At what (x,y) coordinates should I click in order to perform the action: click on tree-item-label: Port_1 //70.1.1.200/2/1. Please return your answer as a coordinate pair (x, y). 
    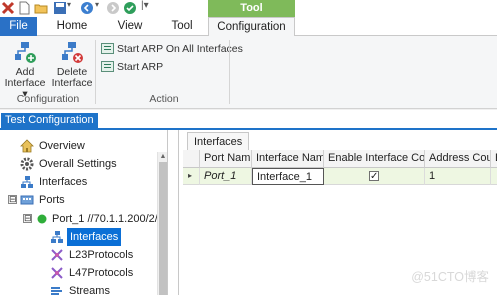
    Looking at the image, I should click on (108, 219).